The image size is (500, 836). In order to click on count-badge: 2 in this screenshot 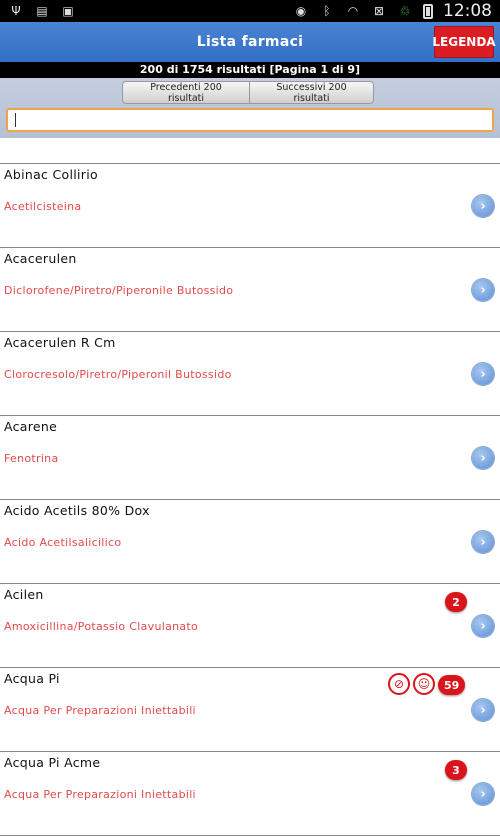, I will do `click(456, 602)`.